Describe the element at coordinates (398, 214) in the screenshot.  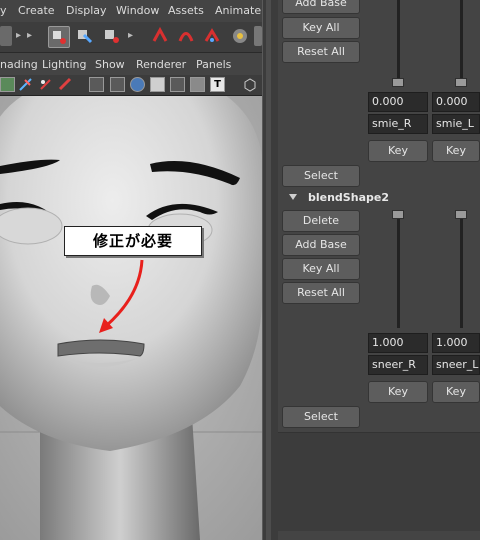
I see `slider-handle-sneer-r` at that location.